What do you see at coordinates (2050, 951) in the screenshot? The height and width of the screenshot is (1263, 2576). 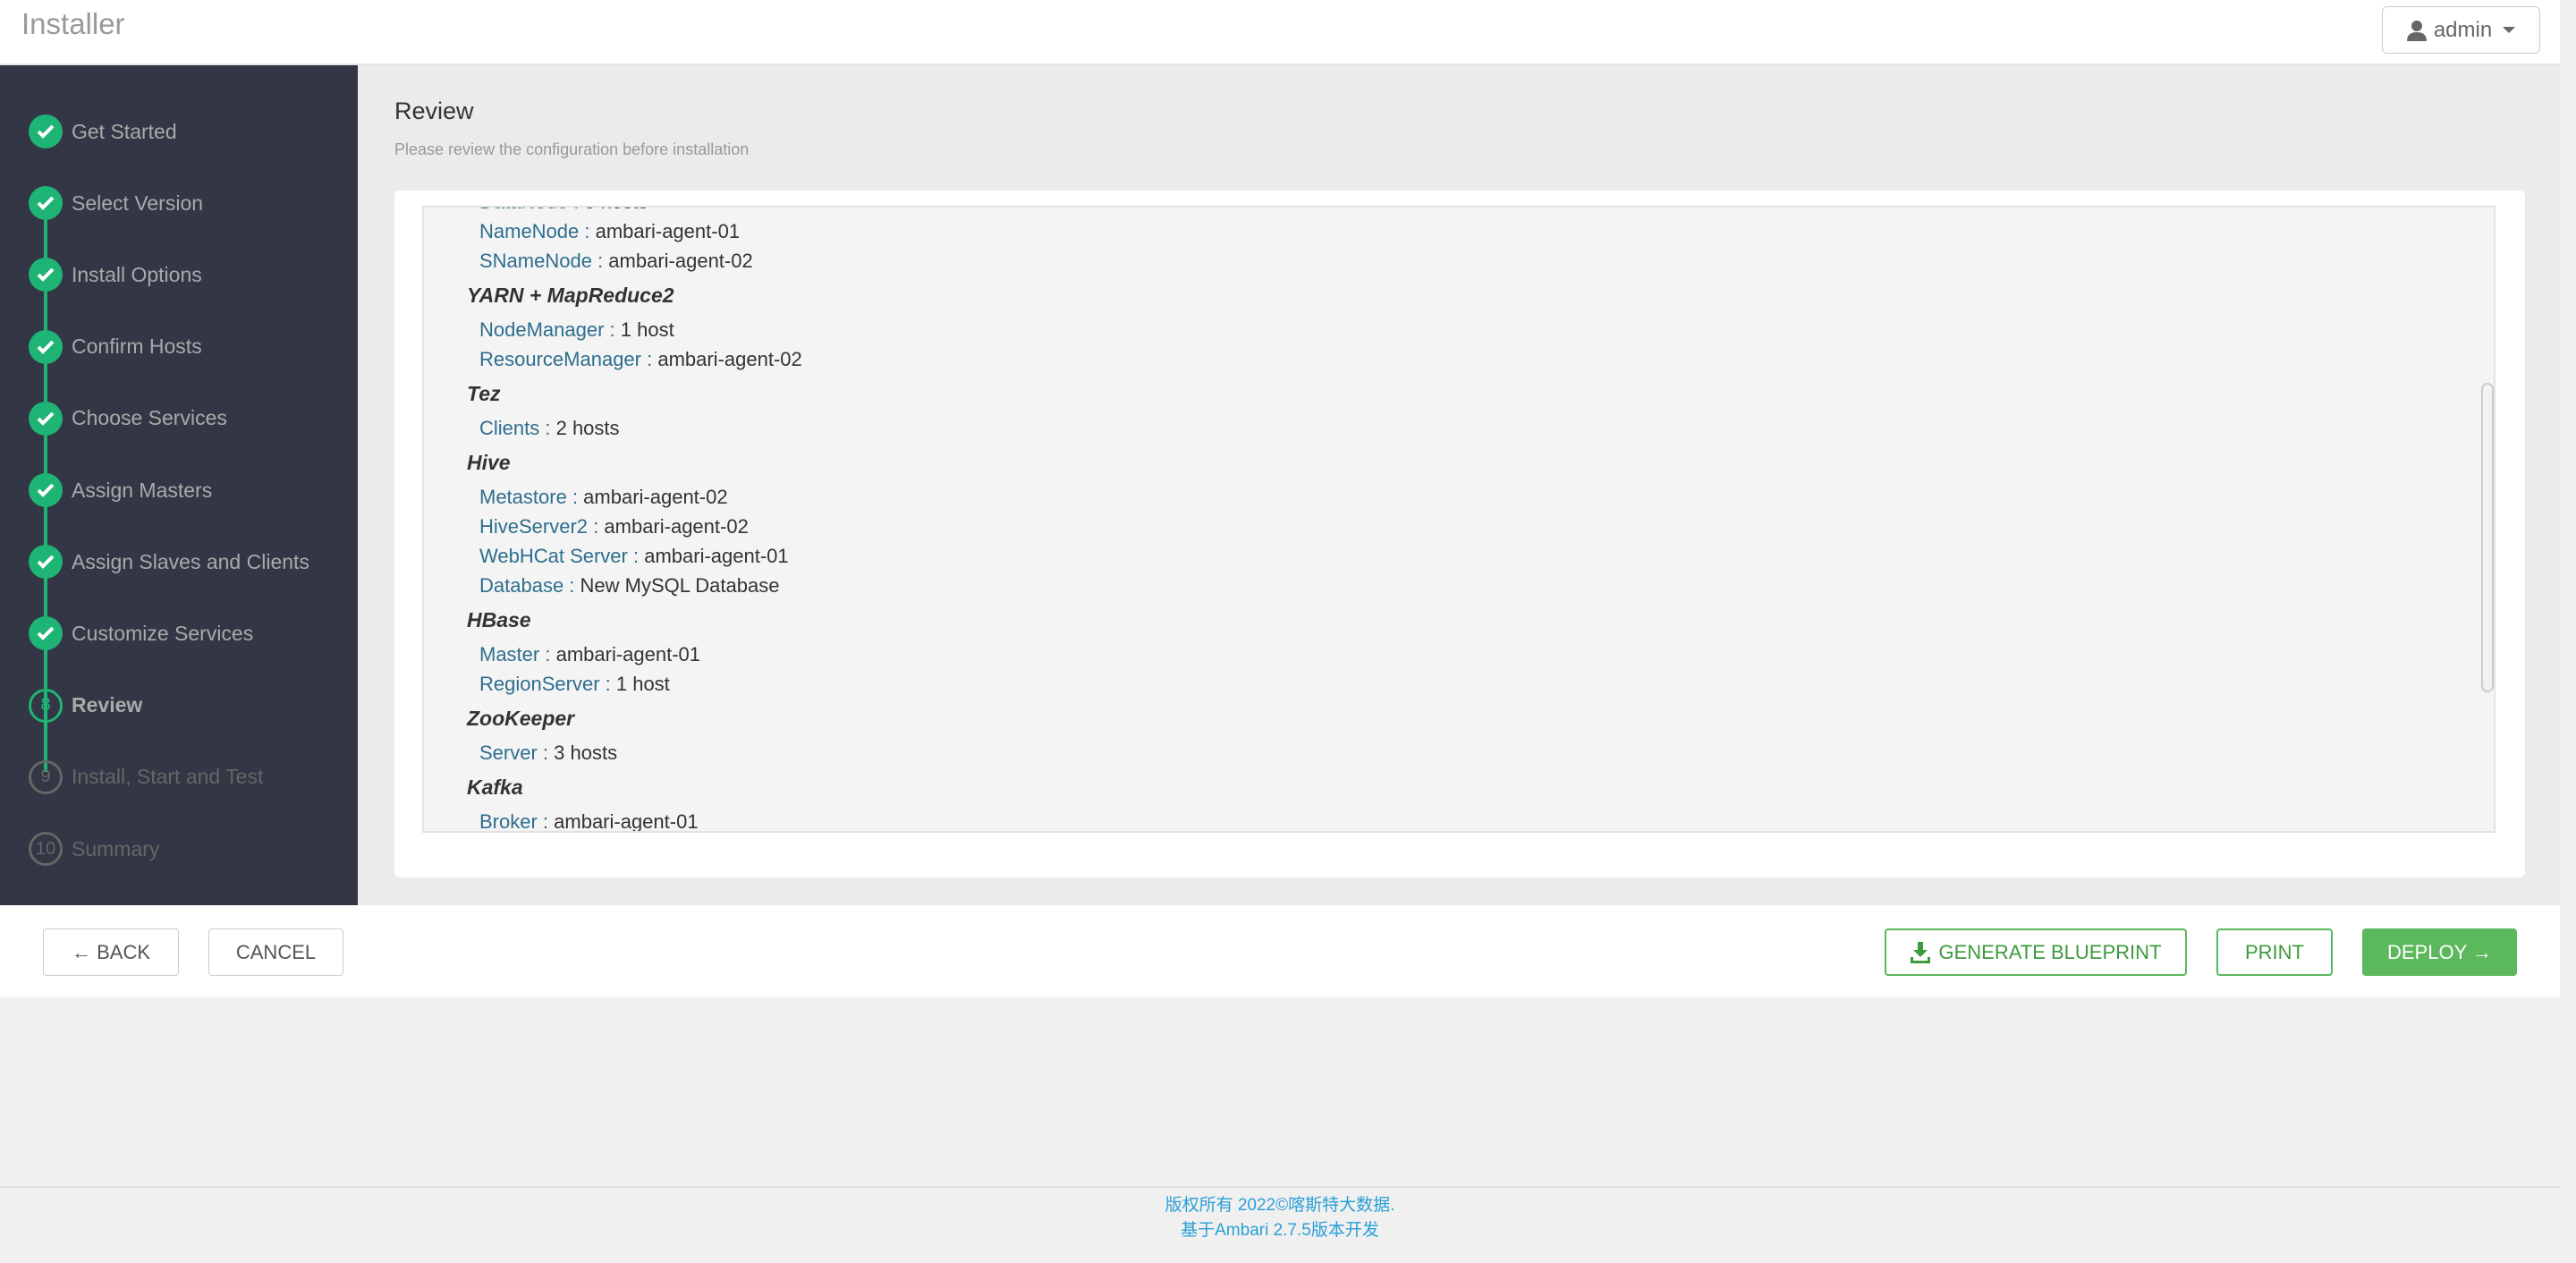 I see `generate-blueprint-label: GENERATE BLUEPRINT` at bounding box center [2050, 951].